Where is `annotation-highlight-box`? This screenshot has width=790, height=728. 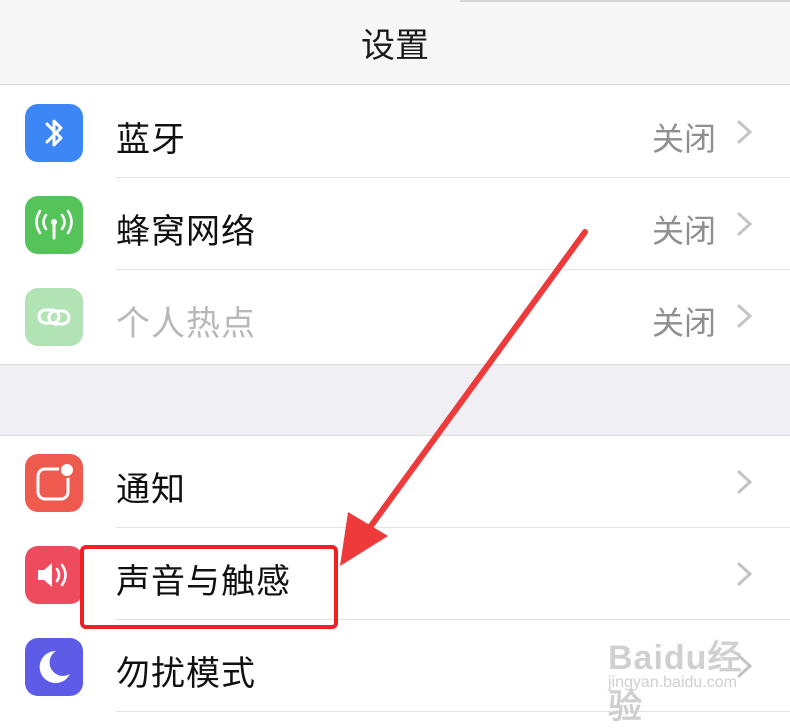
annotation-highlight-box is located at coordinates (209, 587).